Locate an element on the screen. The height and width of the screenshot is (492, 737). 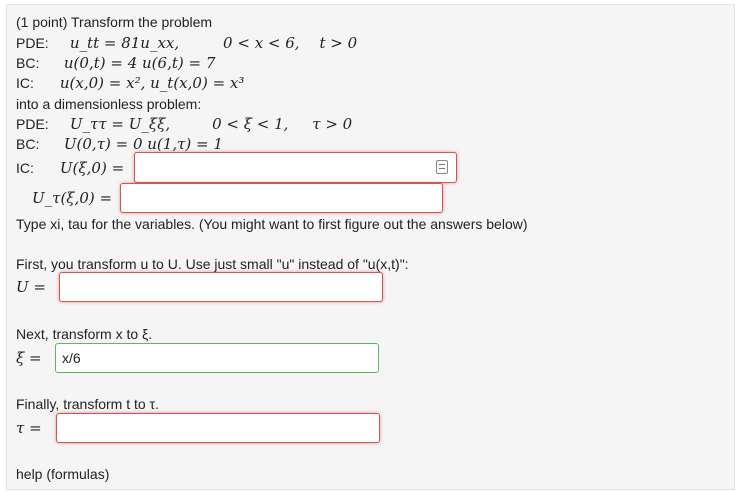
step3-text: Finally, transform t to τ. is located at coordinates (87, 404).